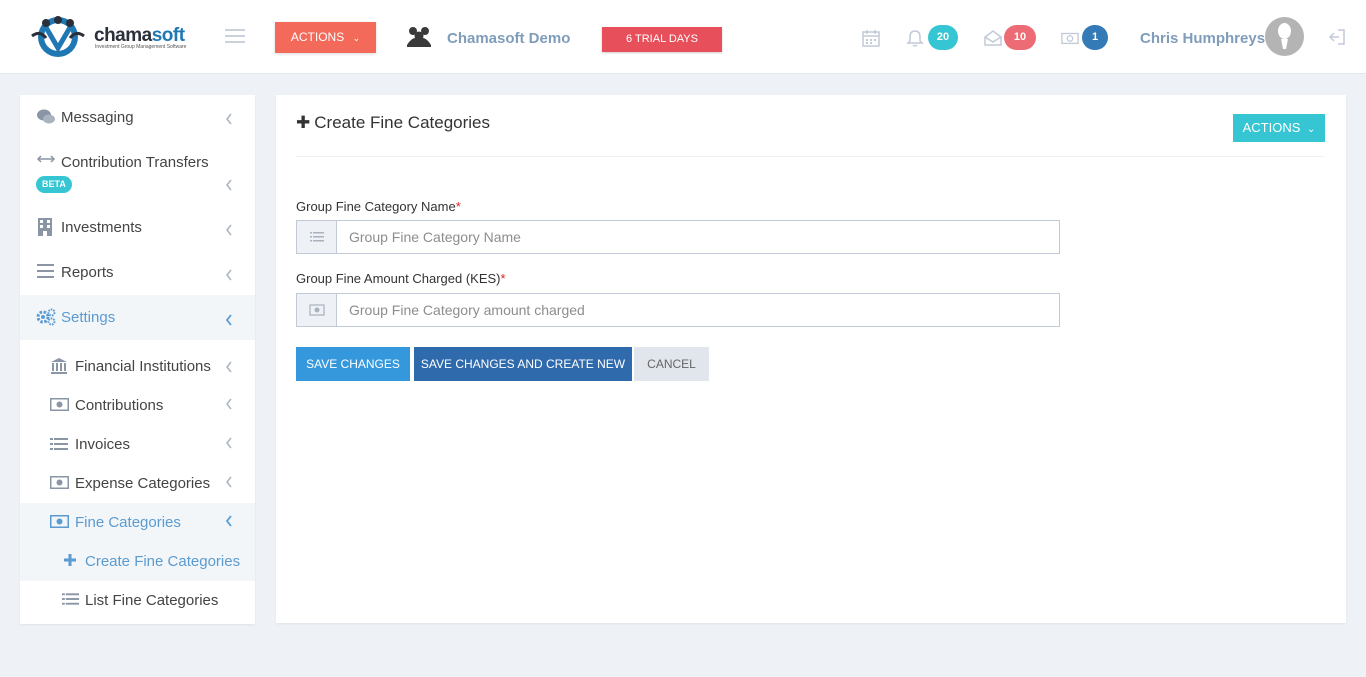  I want to click on sidebar-item-contributions: Contributions, so click(137, 405).